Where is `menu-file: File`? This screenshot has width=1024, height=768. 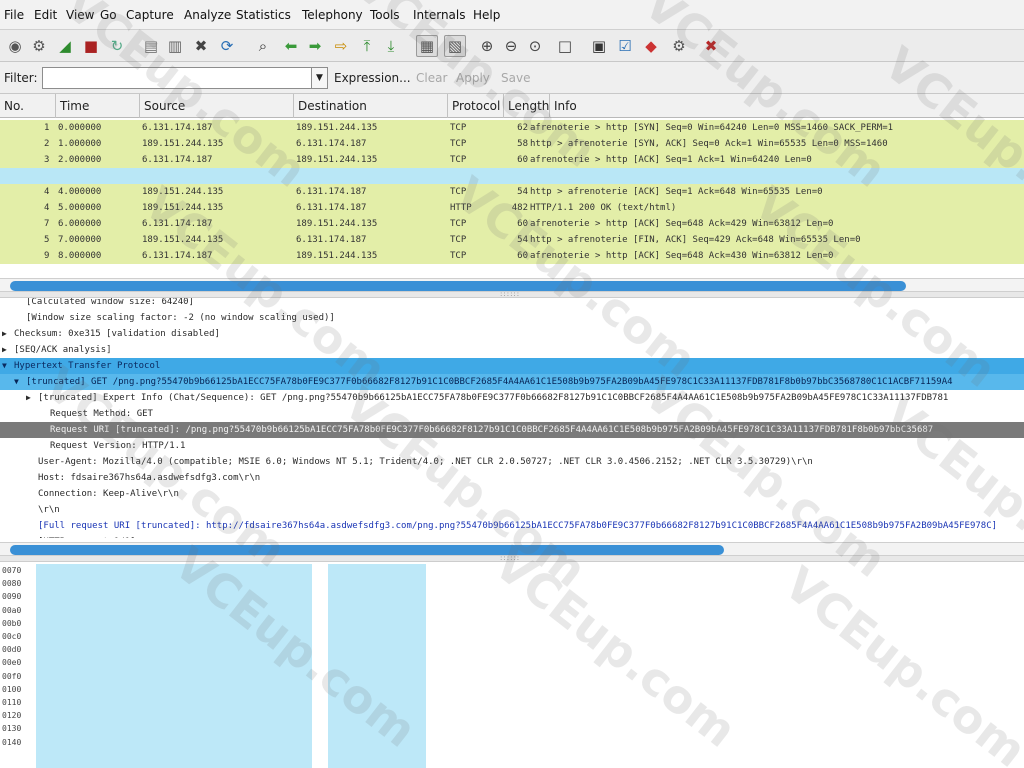
menu-file: File is located at coordinates (14, 15).